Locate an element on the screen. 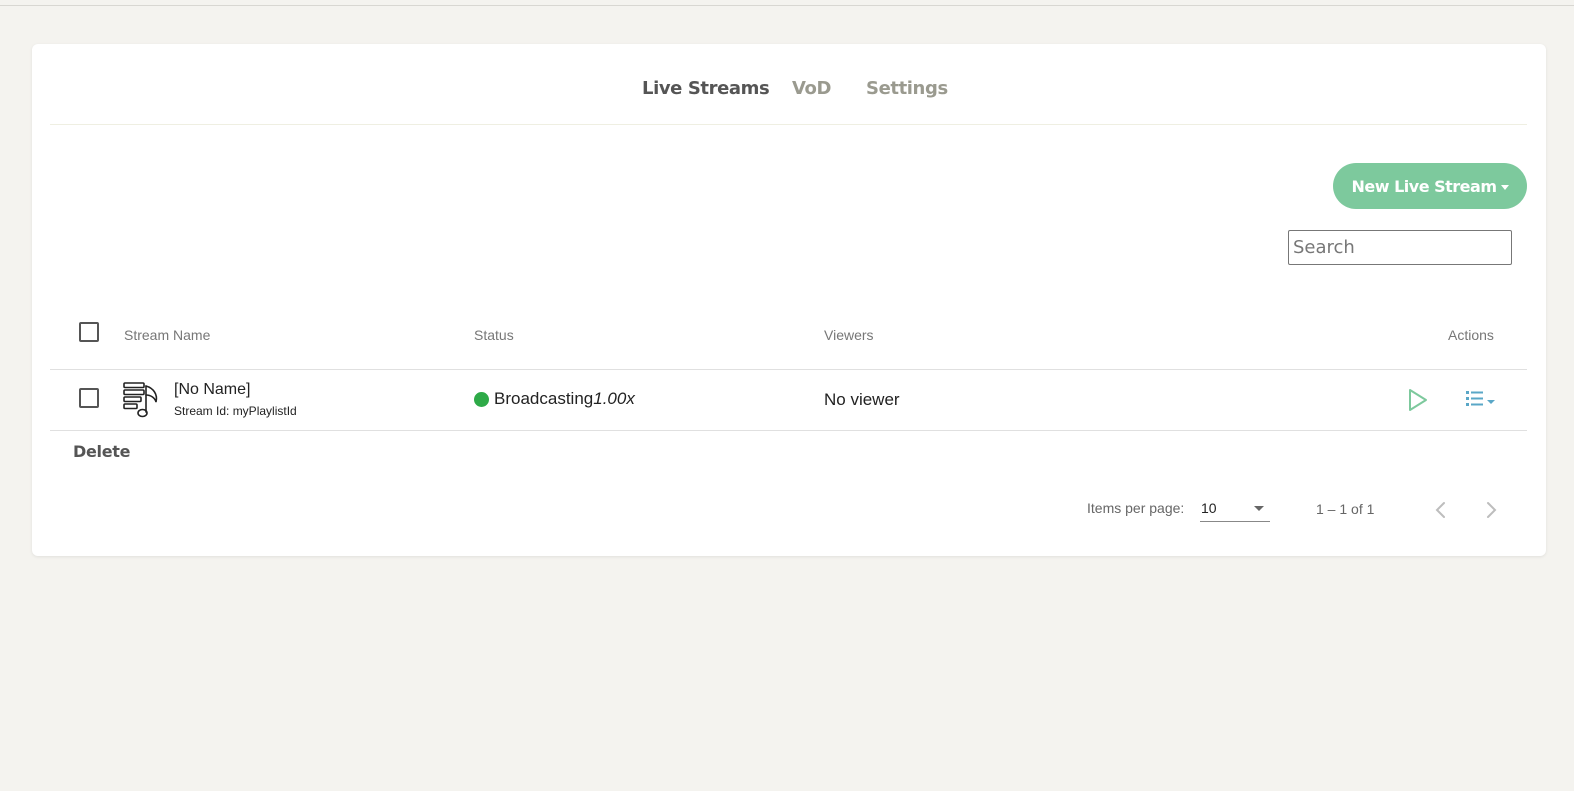 The image size is (1574, 791). tab-bar: Live Streams VoD Settings is located at coordinates (788, 84).